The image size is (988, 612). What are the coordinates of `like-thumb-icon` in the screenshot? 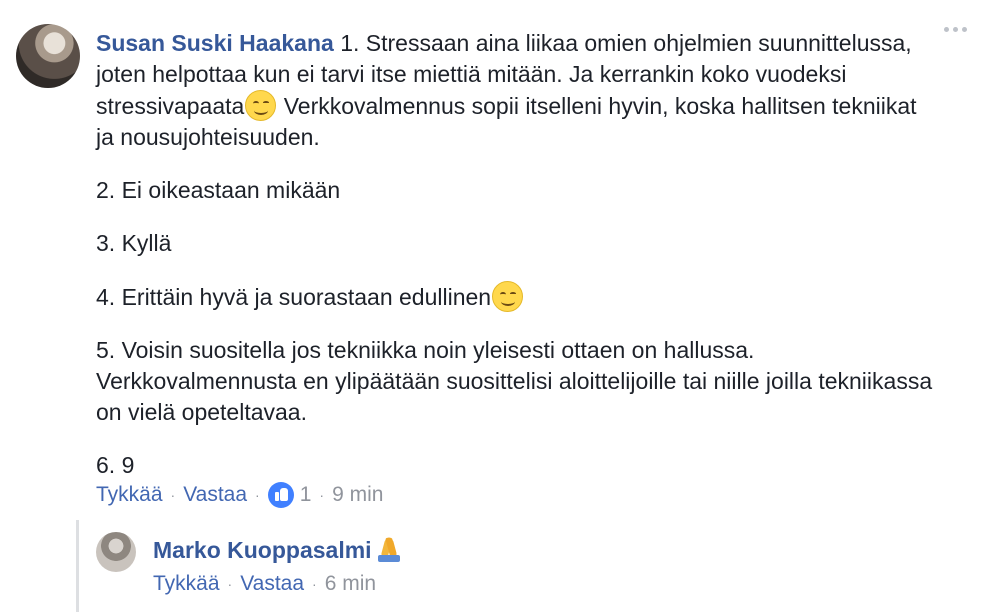 It's located at (280, 495).